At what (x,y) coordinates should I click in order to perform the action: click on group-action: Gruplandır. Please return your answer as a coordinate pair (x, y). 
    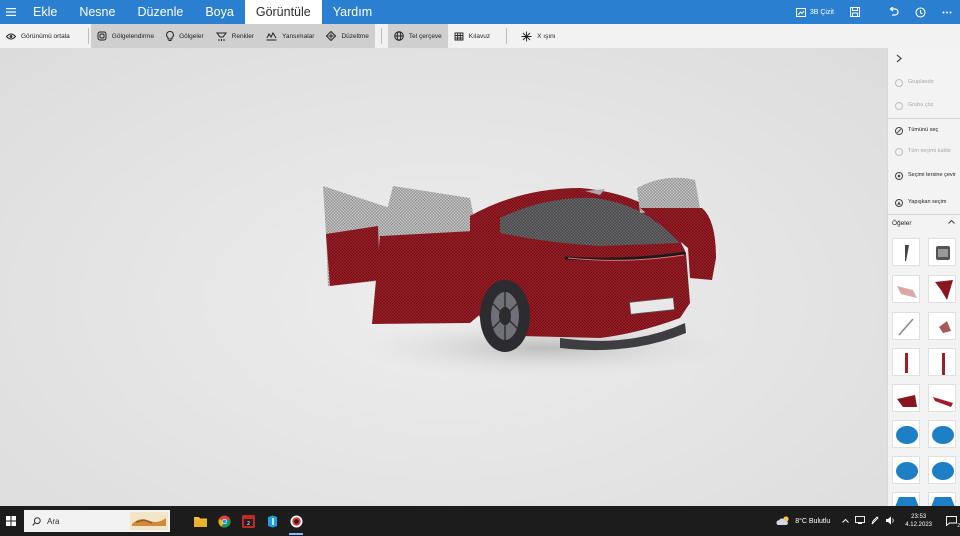
    Looking at the image, I should click on (926, 83).